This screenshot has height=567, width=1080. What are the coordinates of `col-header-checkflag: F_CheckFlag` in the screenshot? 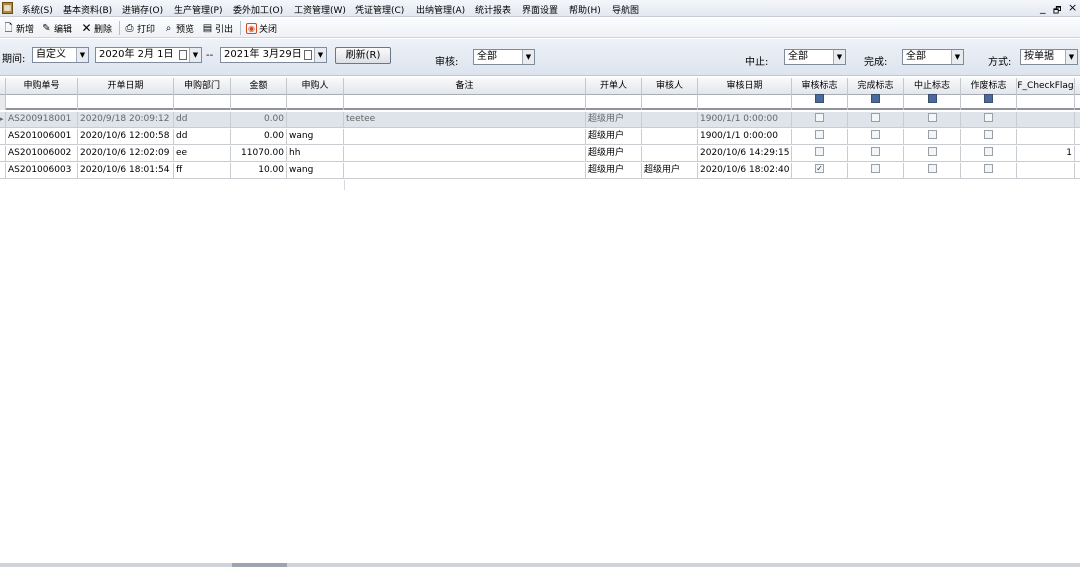 It's located at (1046, 86).